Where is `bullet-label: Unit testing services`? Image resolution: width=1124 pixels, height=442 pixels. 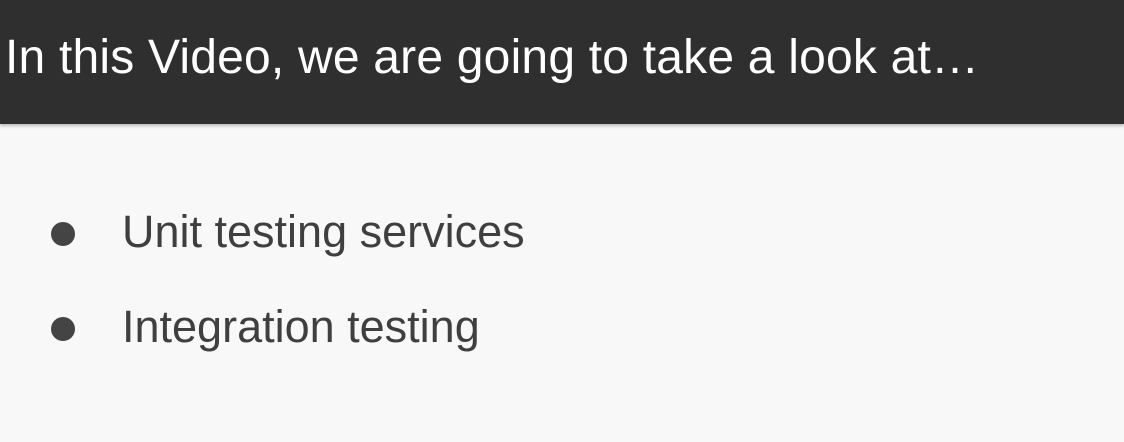 bullet-label: Unit testing services is located at coordinates (323, 231).